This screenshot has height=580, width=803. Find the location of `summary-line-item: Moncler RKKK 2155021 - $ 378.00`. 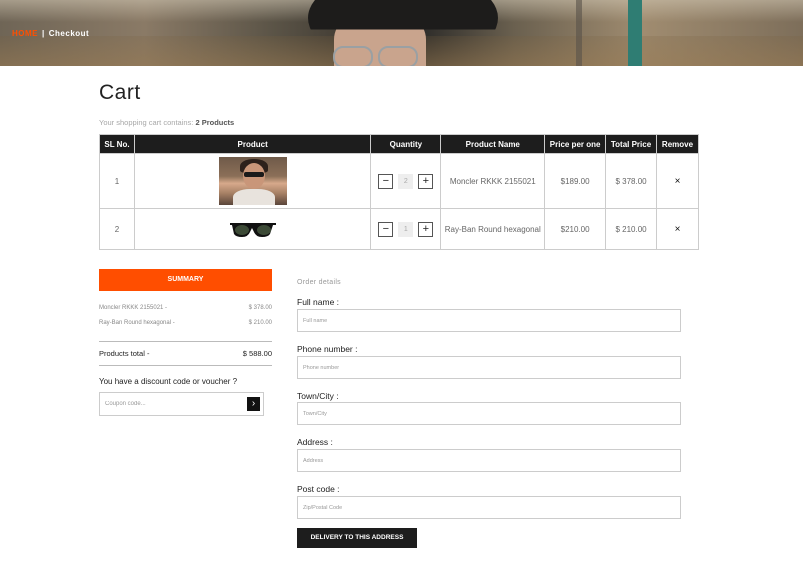

summary-line-item: Moncler RKKK 2155021 - $ 378.00 is located at coordinates (185, 308).